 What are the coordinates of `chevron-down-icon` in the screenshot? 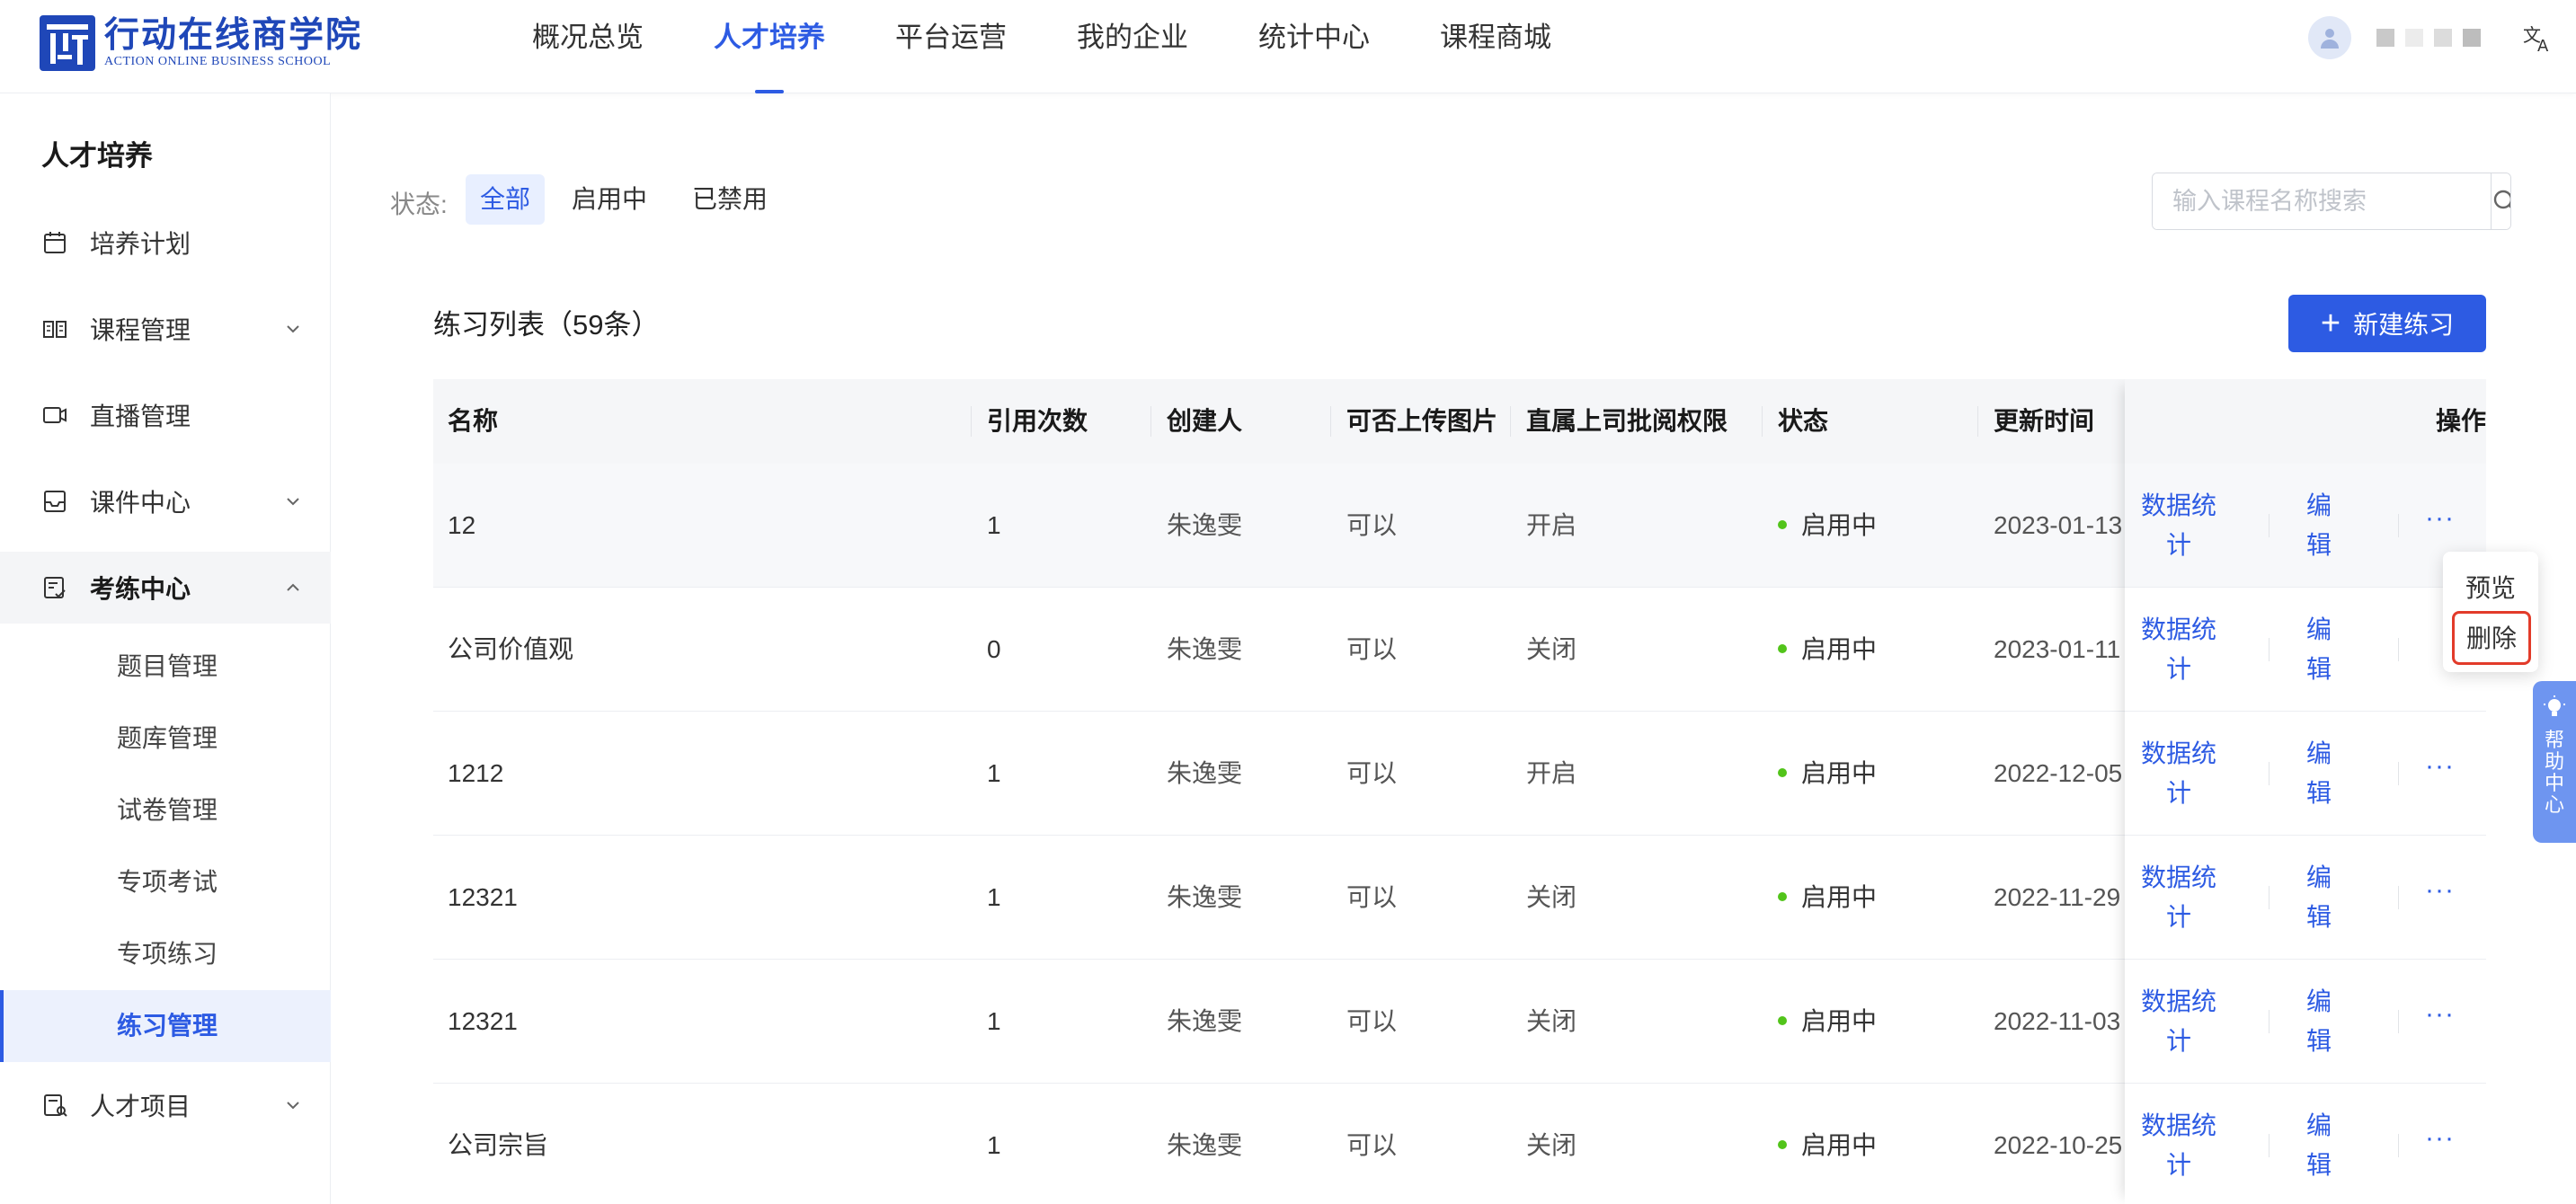 It's located at (293, 1106).